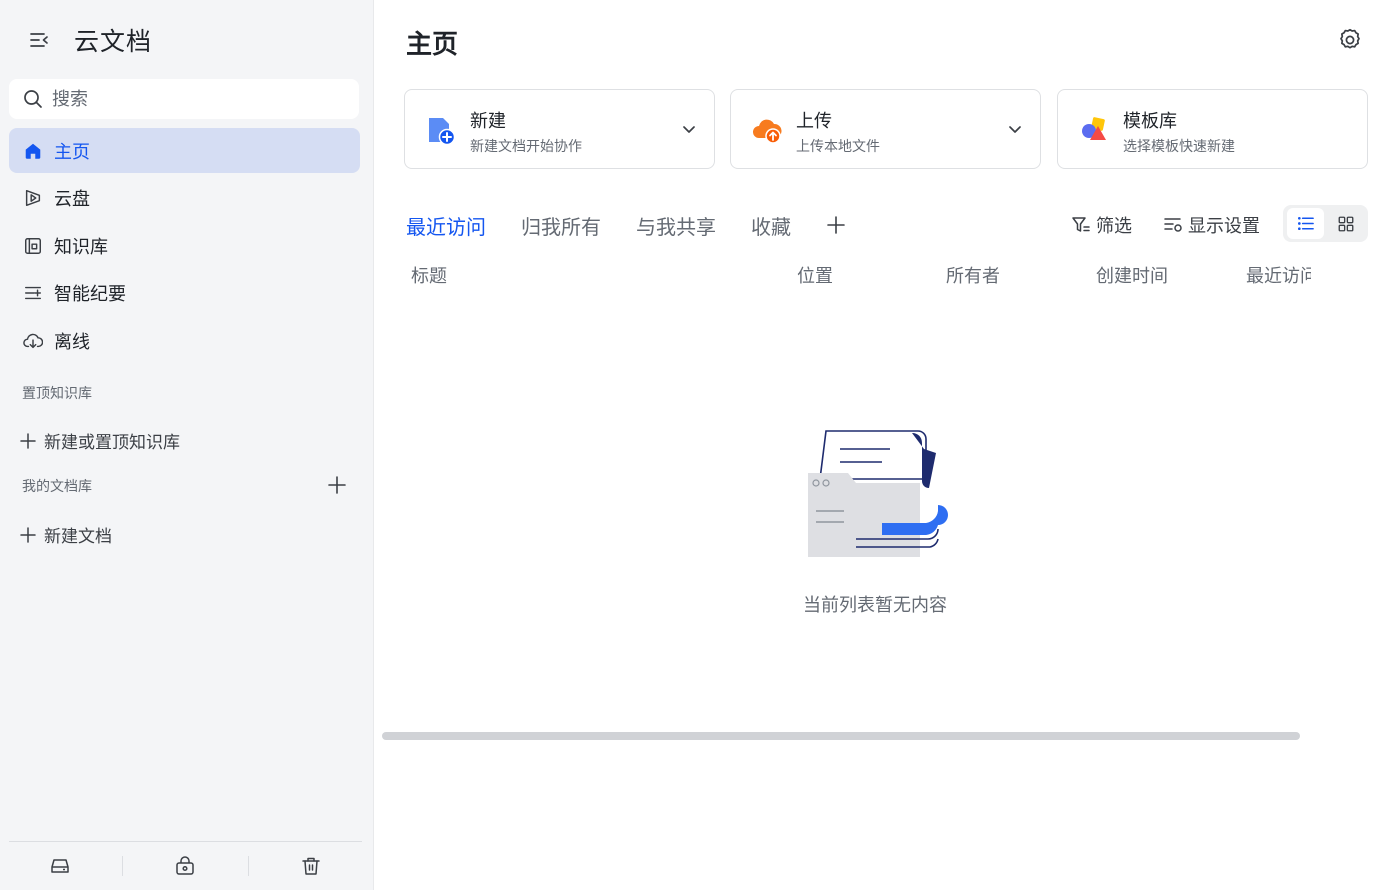 This screenshot has height=890, width=1398. I want to click on sidebar-item-wiki: 知识库, so click(184, 245).